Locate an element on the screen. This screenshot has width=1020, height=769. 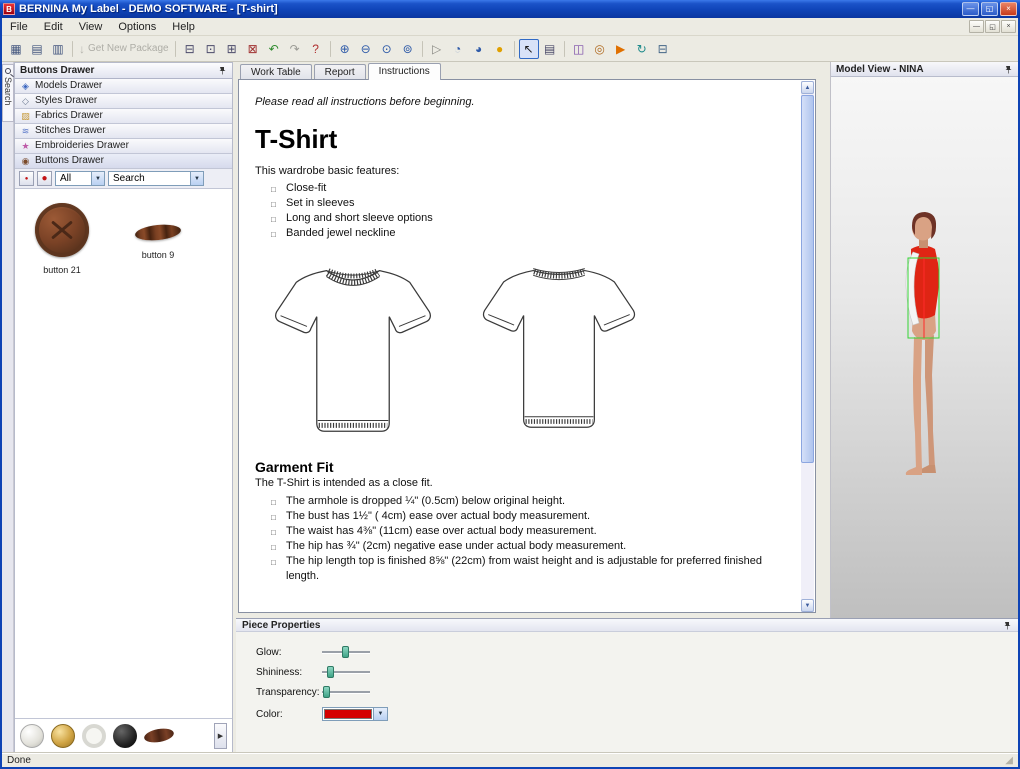
select-tool-button: ↖ is located at coordinates (528, 48).